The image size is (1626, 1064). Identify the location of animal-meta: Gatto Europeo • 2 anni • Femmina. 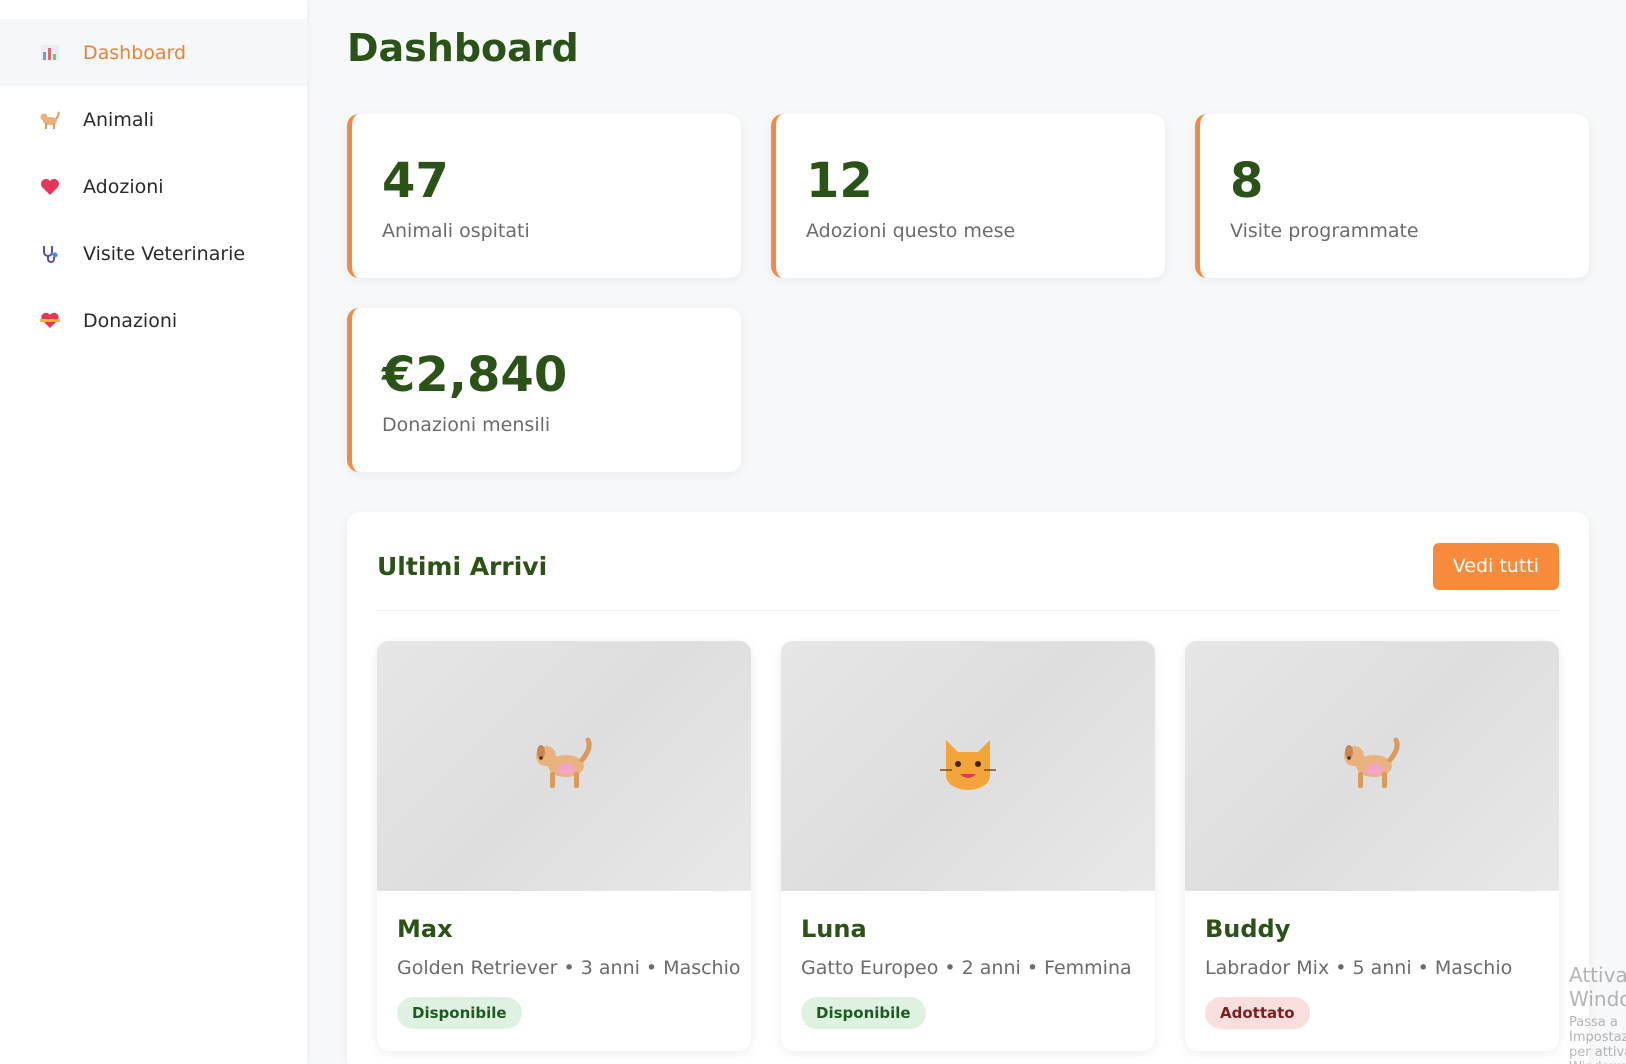
(966, 968).